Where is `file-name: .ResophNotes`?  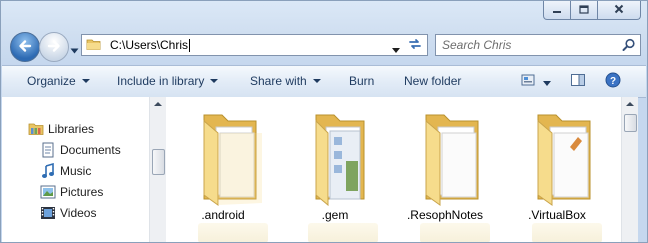 file-name: .ResophNotes is located at coordinates (445, 215).